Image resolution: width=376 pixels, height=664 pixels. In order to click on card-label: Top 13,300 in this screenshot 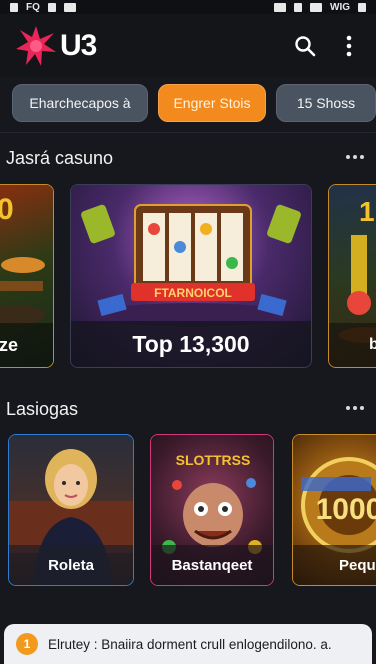, I will do `click(191, 344)`.